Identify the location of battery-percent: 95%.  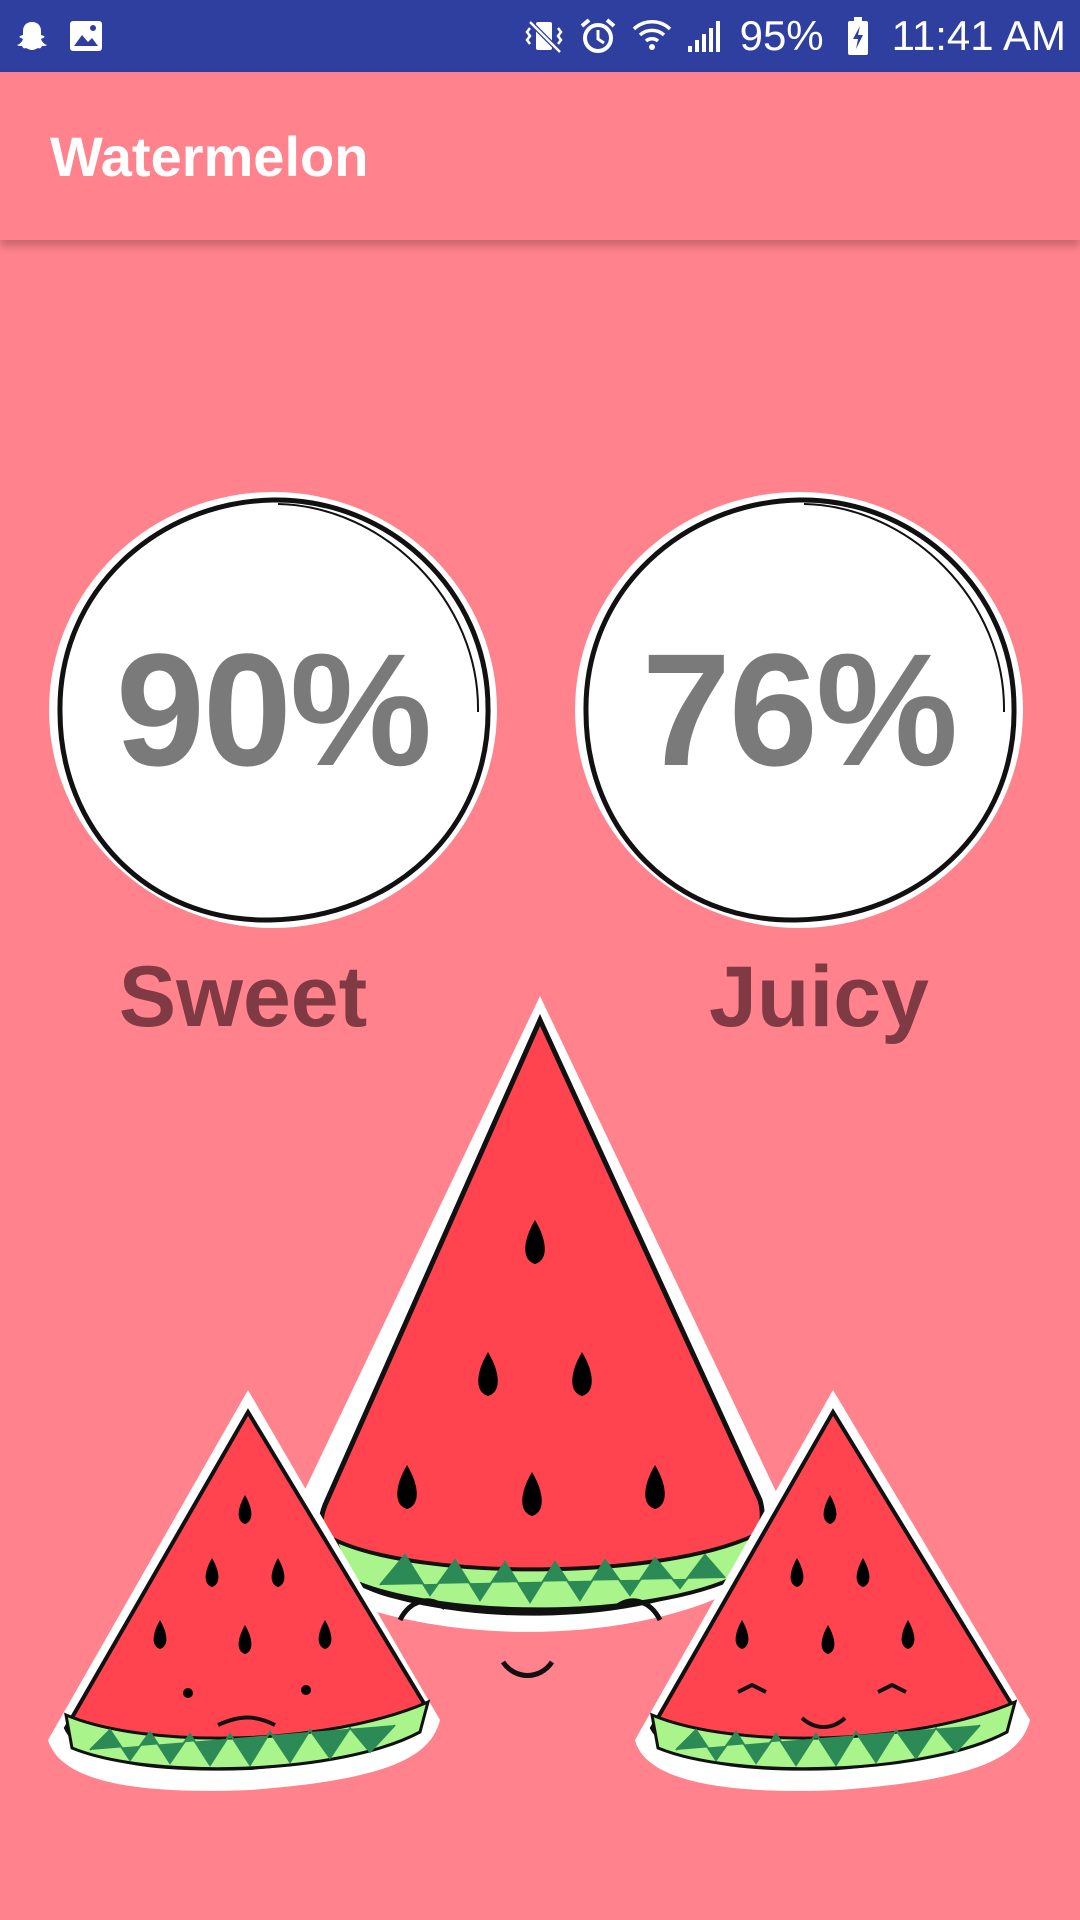
(781, 35).